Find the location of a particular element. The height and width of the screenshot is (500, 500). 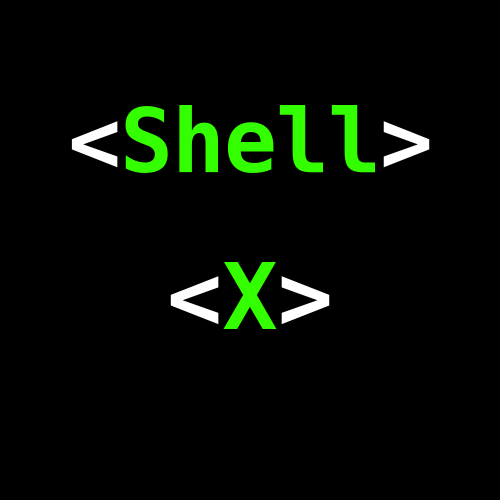

logo-word-shell: Shell is located at coordinates (250, 141).